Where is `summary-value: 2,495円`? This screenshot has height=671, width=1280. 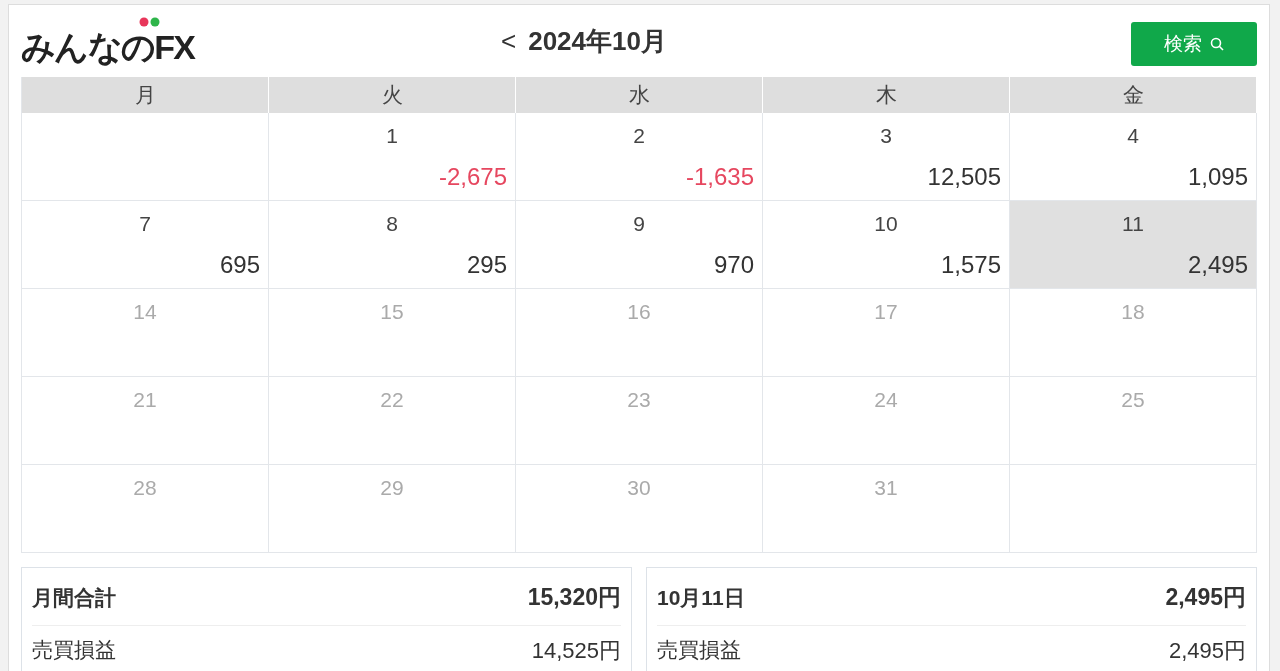 summary-value: 2,495円 is located at coordinates (1207, 650).